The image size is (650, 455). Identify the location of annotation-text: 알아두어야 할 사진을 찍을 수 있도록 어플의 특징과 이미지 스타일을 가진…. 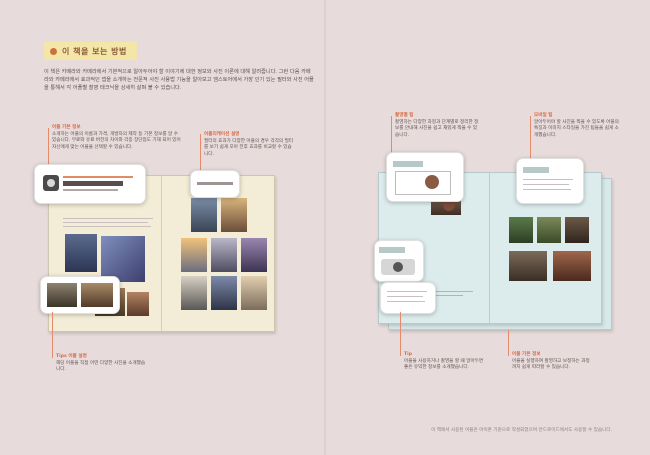
(576, 128).